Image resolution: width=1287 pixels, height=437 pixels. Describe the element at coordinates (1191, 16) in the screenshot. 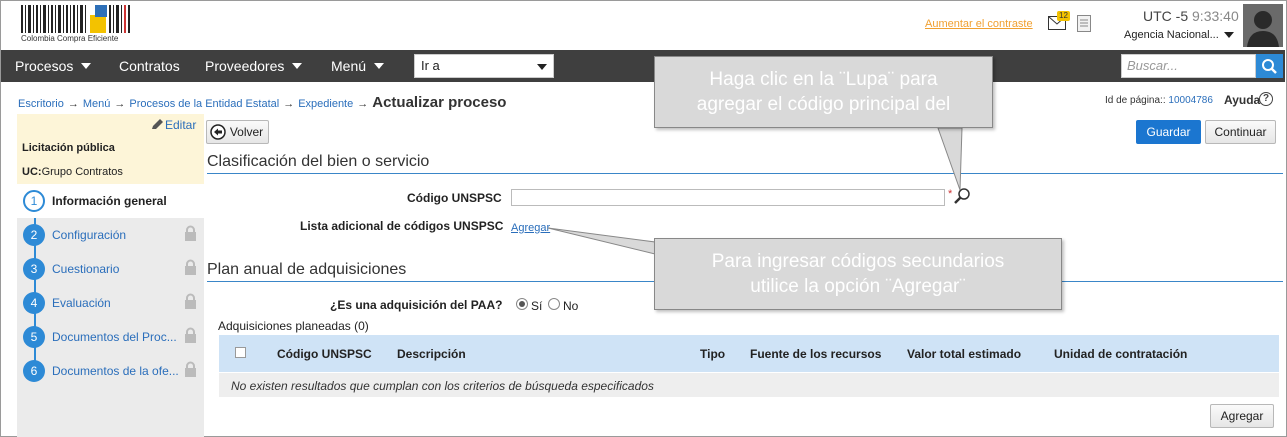

I see `clock: UTC -5 9:33:40` at that location.